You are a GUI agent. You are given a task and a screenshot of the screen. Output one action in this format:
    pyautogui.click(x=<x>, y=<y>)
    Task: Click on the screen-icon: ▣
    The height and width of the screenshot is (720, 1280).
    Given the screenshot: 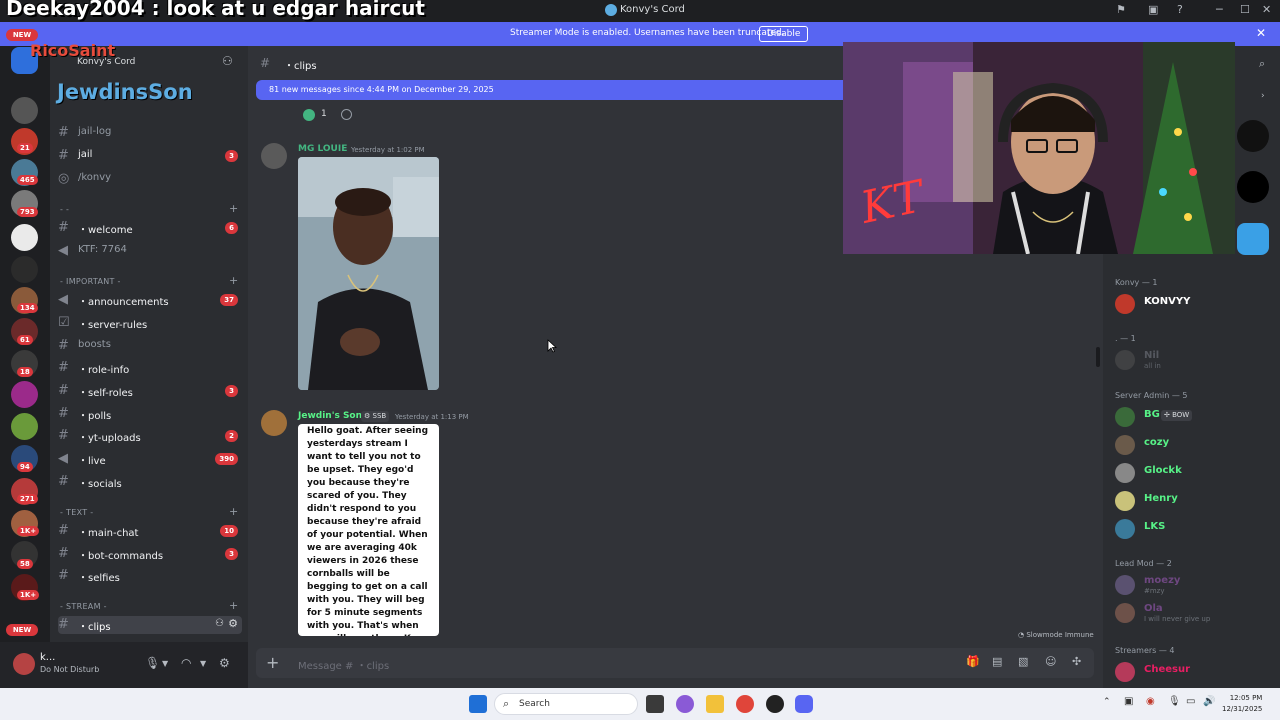 What is the action you would take?
    pyautogui.click(x=1153, y=9)
    